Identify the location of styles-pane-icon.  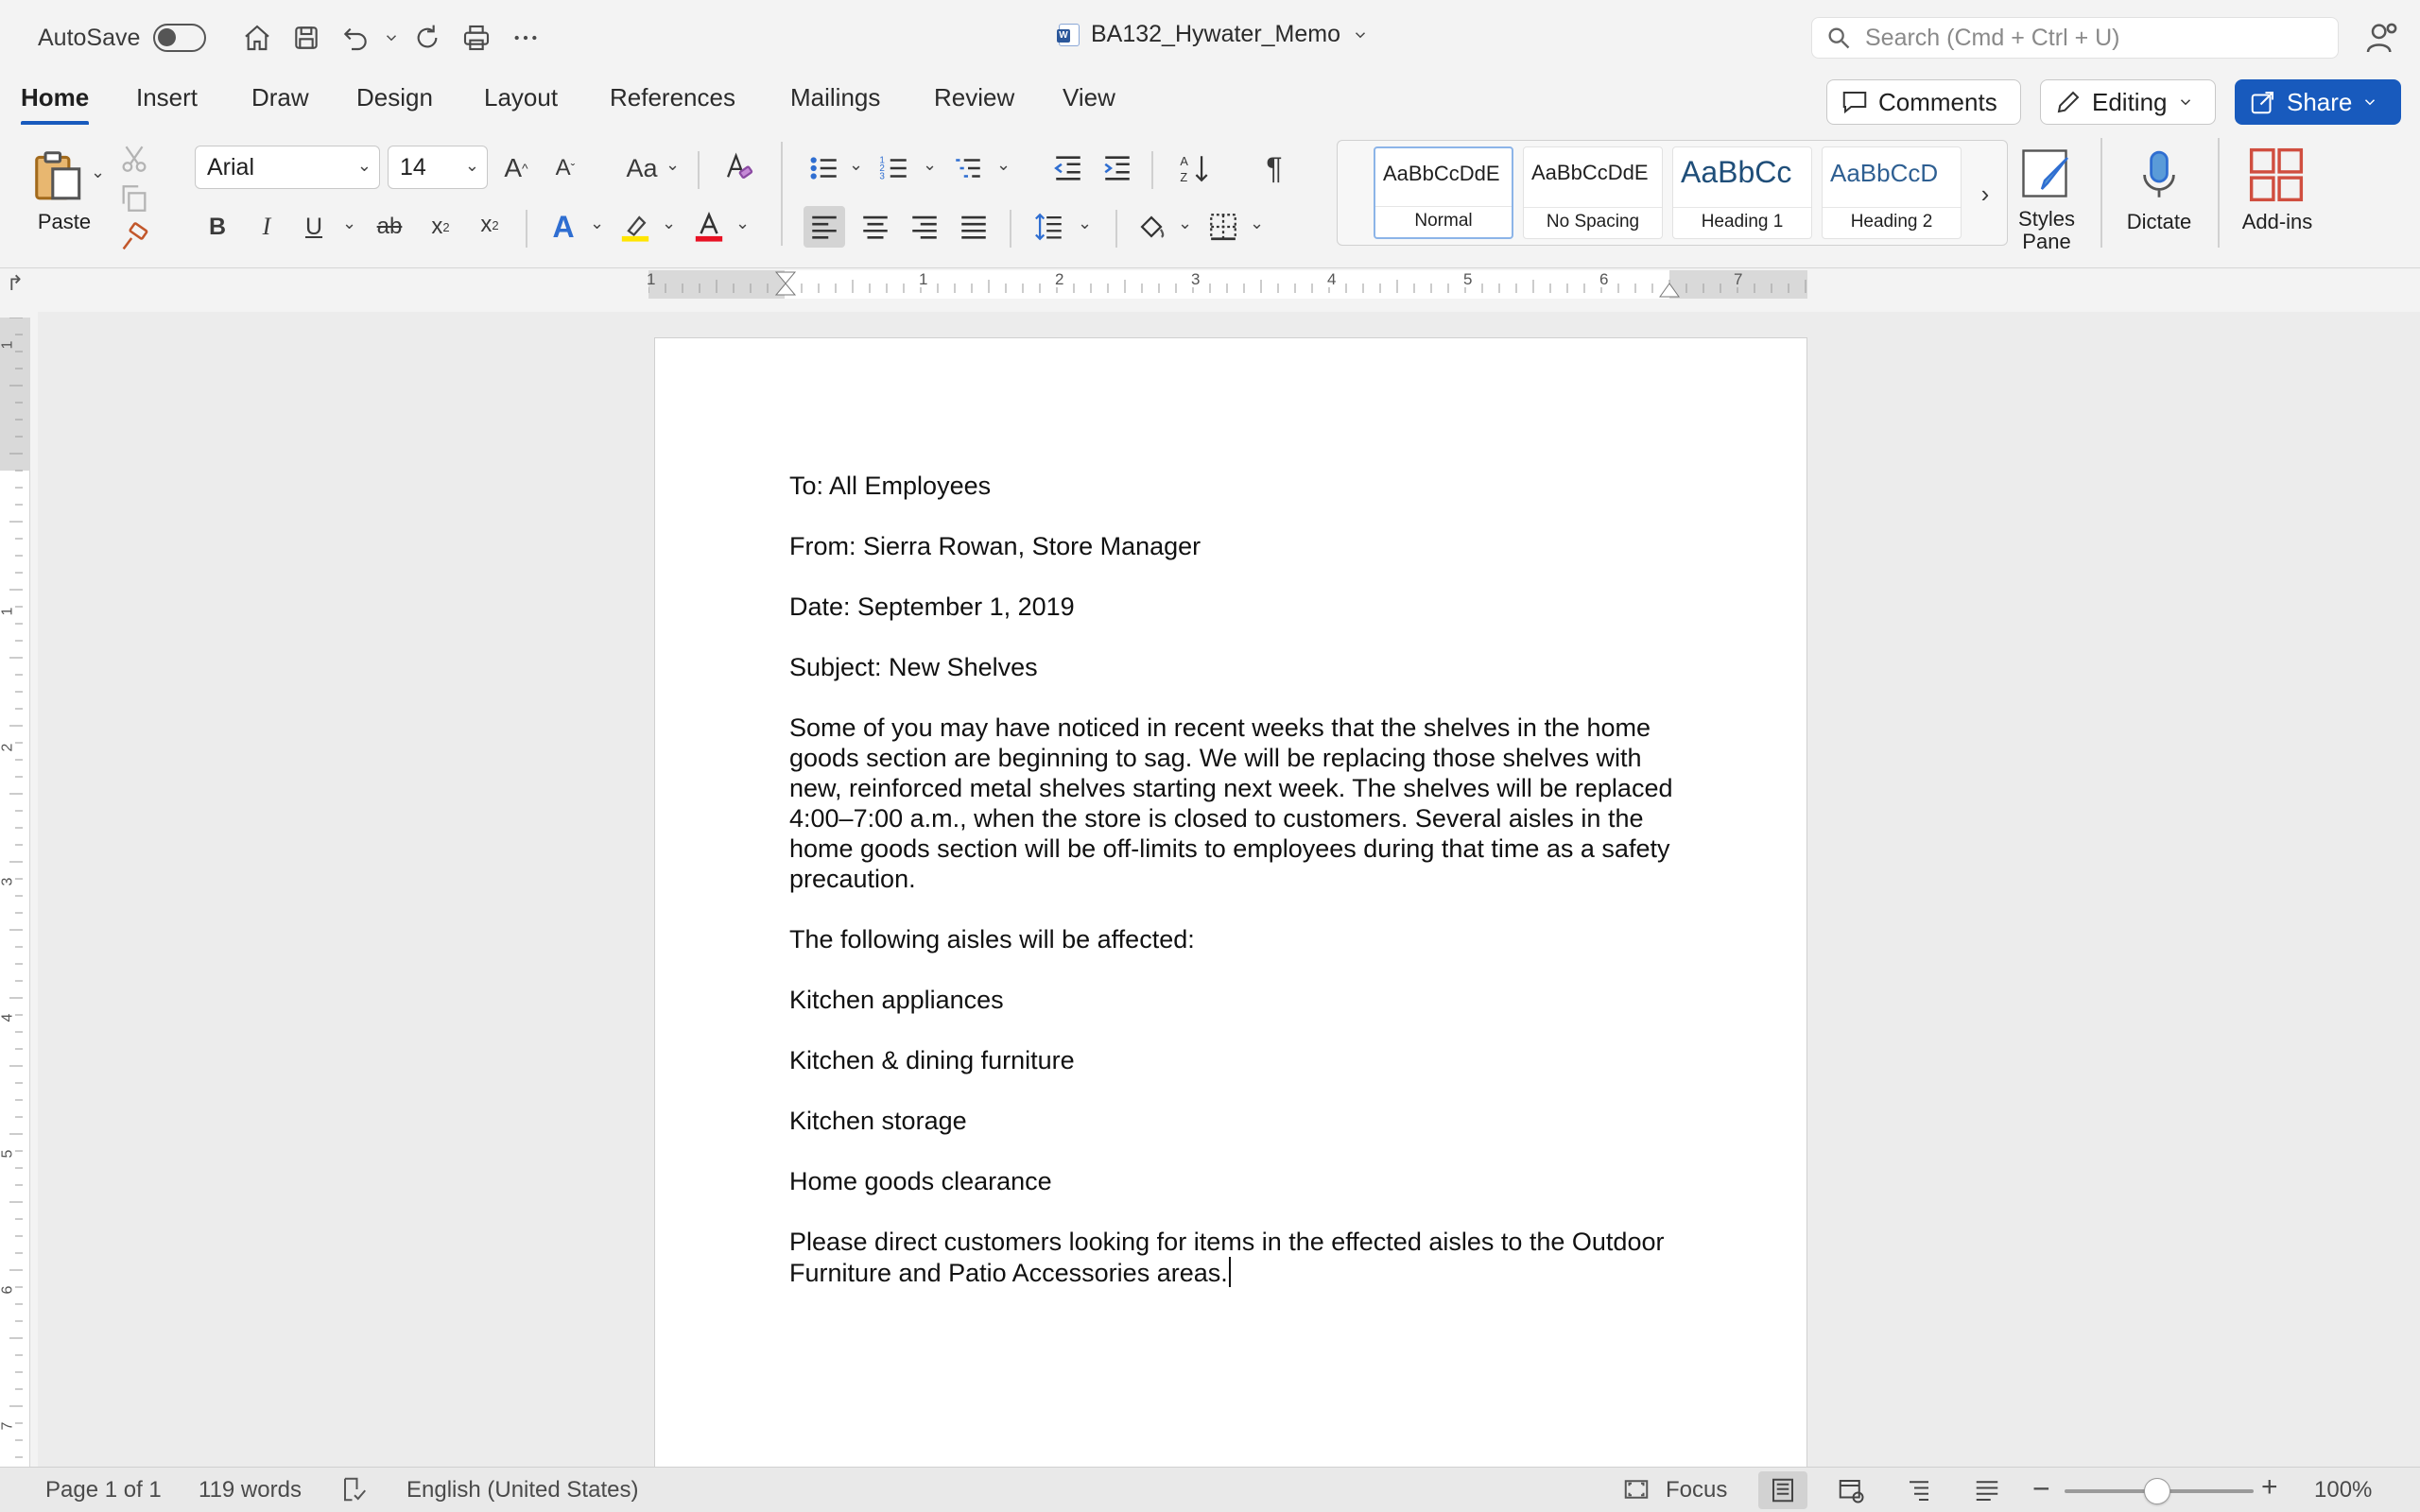
(2047, 175).